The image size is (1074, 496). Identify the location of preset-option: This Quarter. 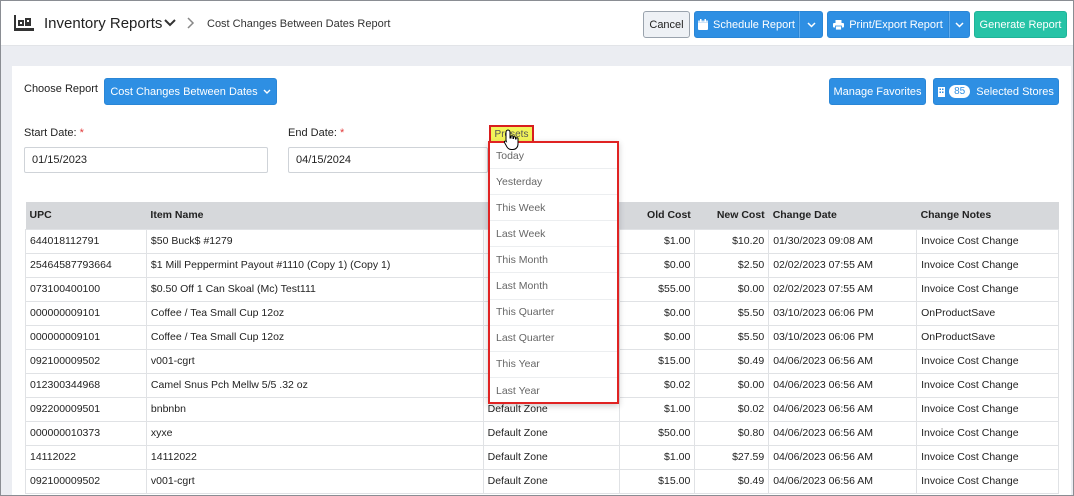
(553, 313).